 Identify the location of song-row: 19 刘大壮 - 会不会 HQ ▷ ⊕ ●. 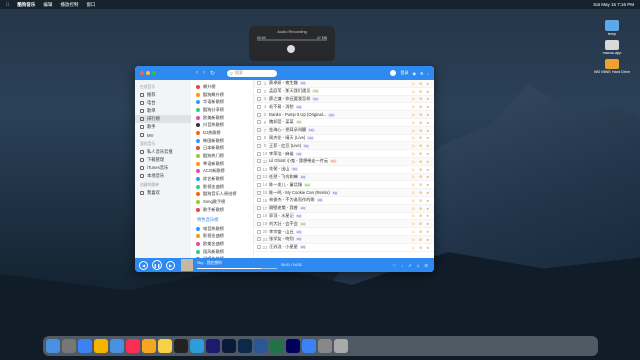
(344, 224).